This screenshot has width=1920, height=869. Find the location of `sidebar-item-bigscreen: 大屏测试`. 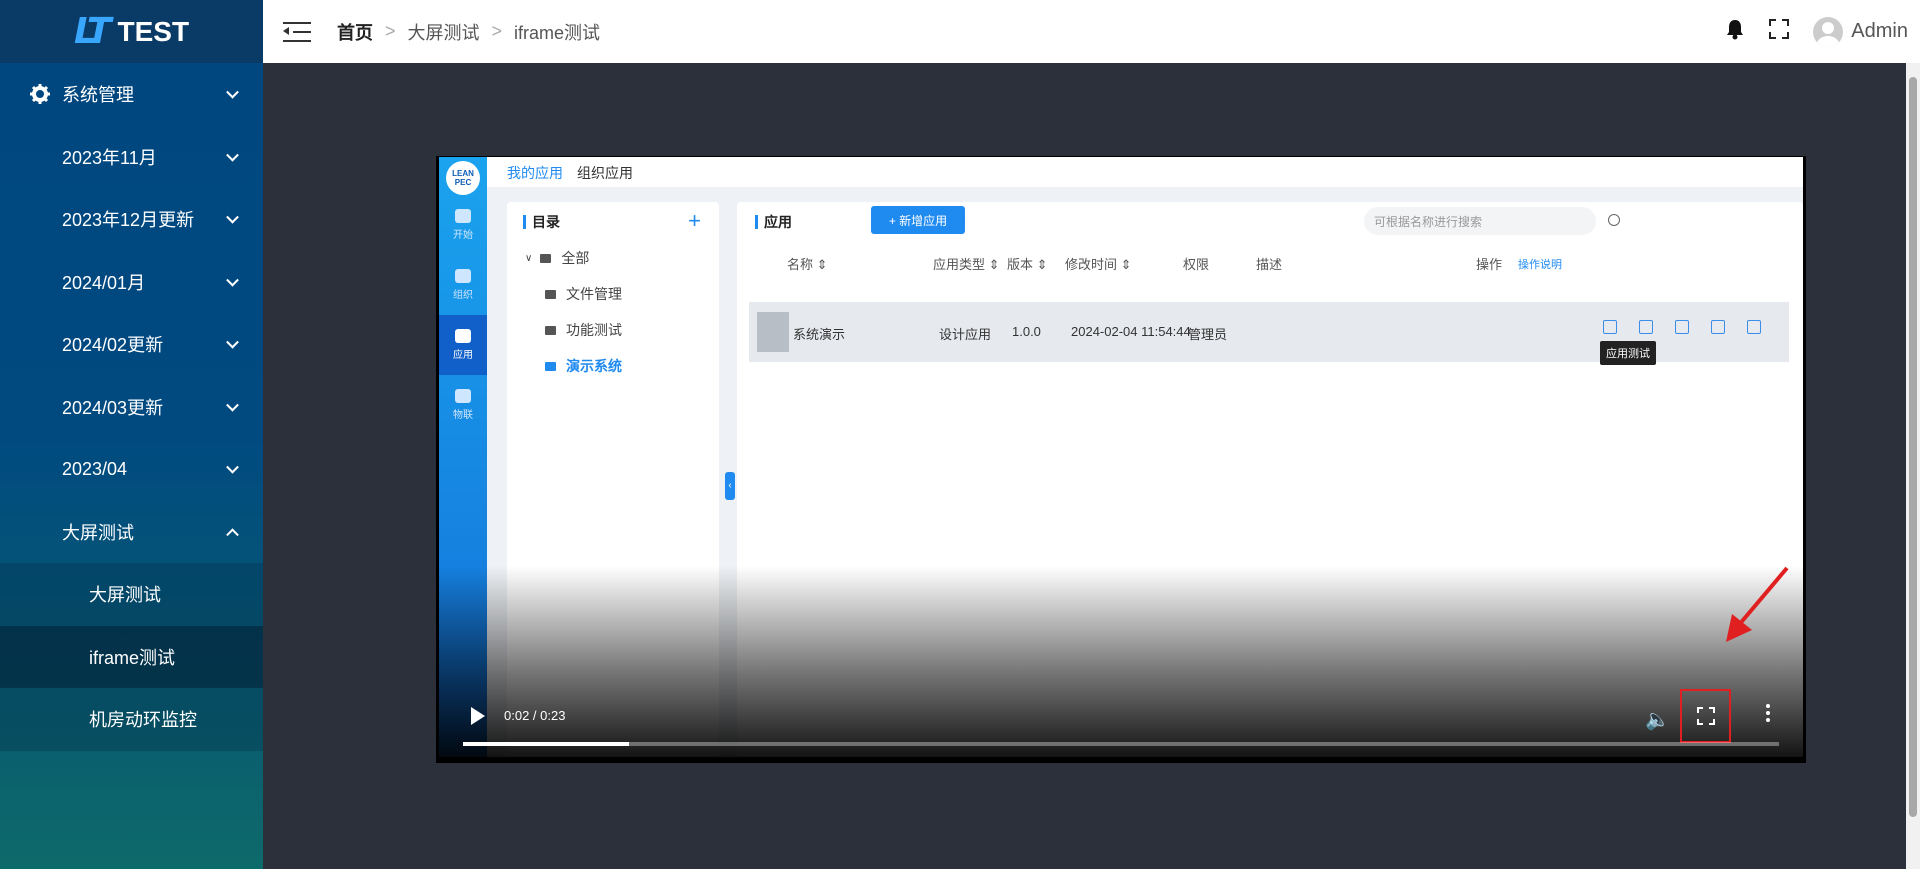

sidebar-item-bigscreen: 大屏测试 is located at coordinates (131, 532).